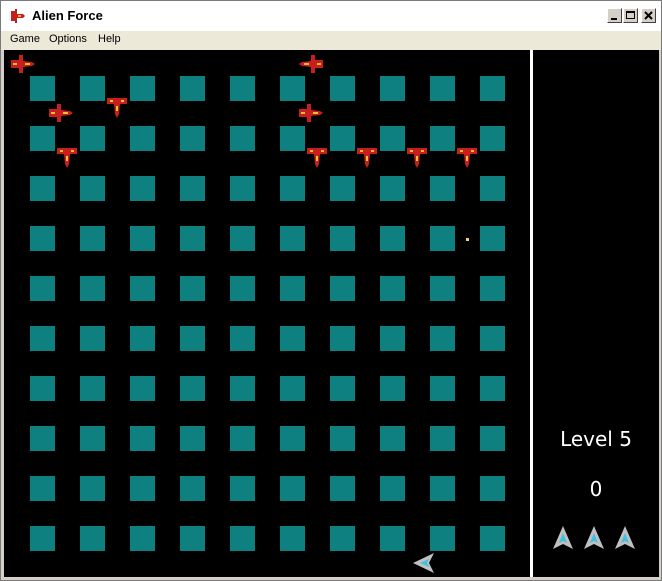 The image size is (662, 581). What do you see at coordinates (596, 489) in the screenshot?
I see `score-value: 0` at bounding box center [596, 489].